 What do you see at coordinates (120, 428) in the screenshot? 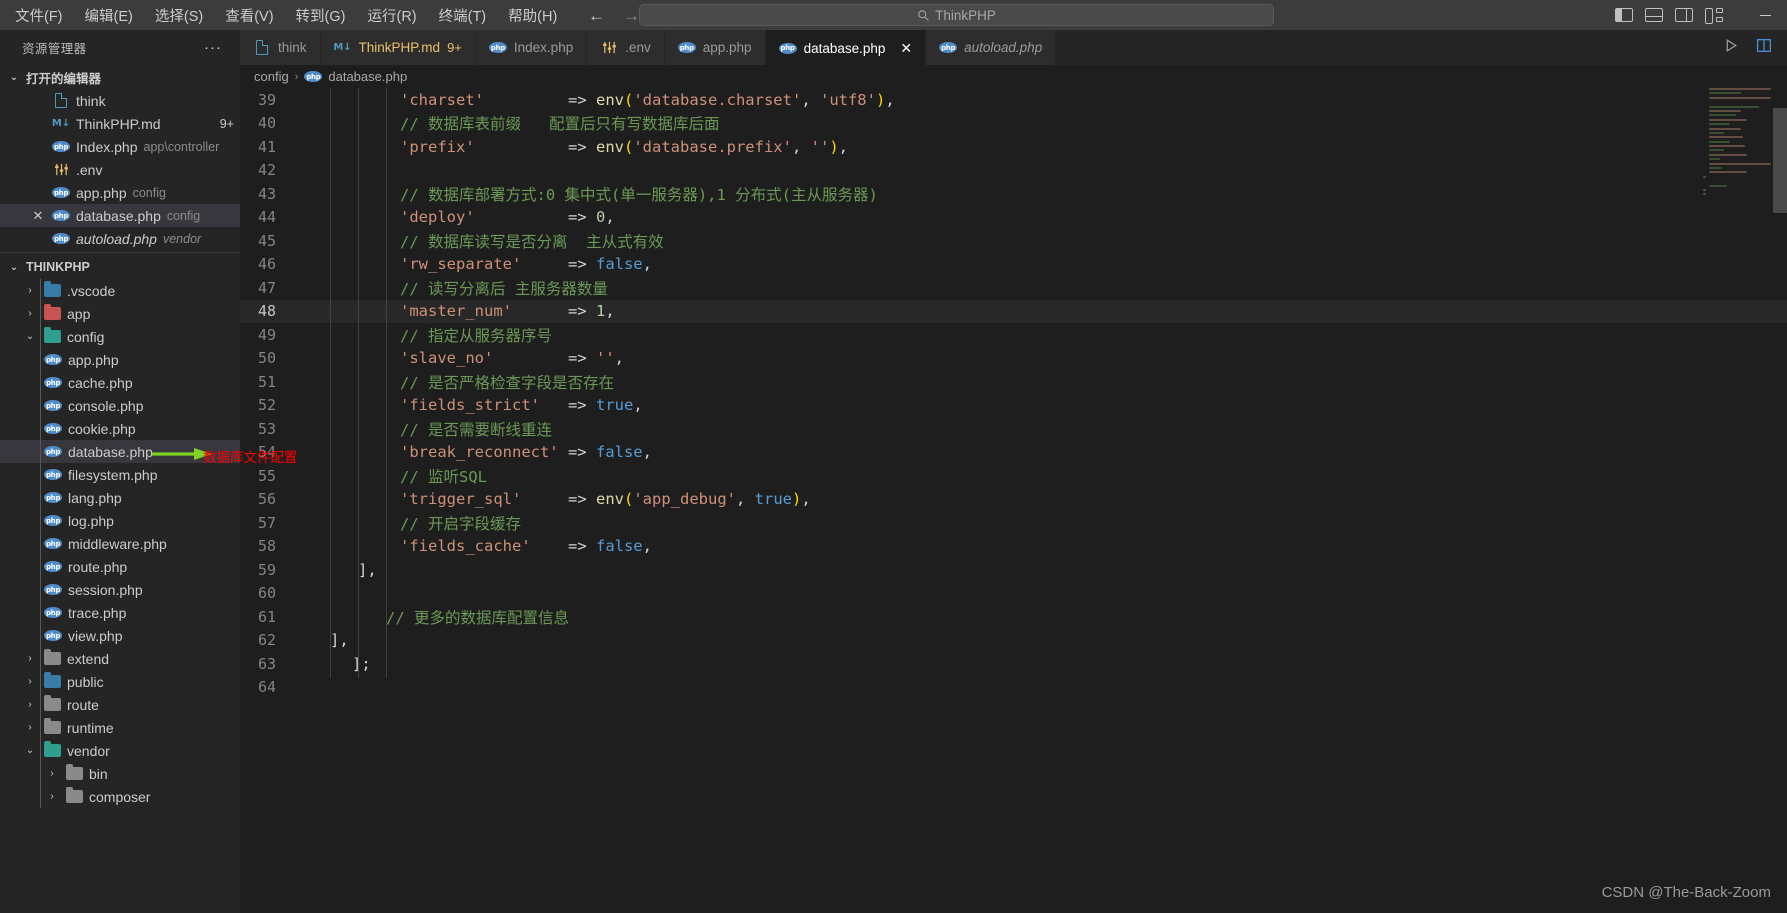
I see `tree-file-item: php cookie.php` at bounding box center [120, 428].